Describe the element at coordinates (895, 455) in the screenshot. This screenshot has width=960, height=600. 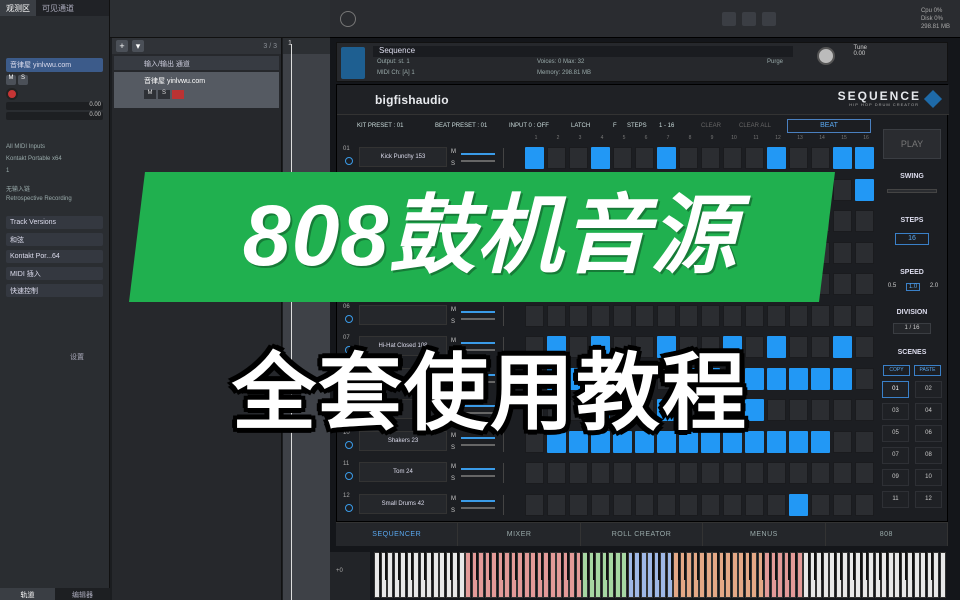
I see `scene-button: 07` at that location.